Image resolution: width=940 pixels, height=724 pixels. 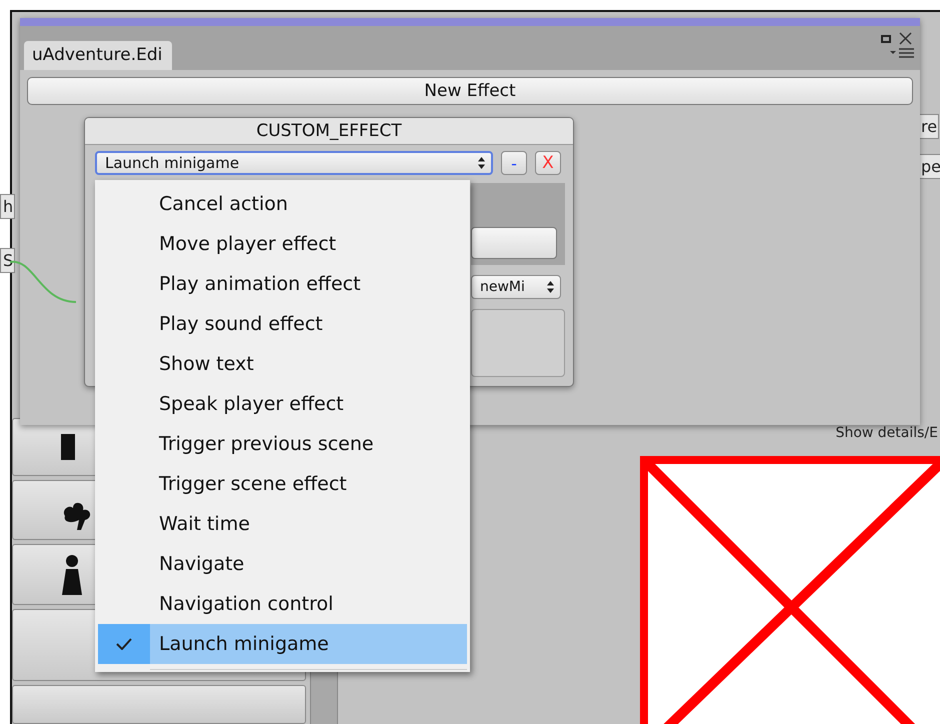 I want to click on person-icon, so click(x=72, y=574).